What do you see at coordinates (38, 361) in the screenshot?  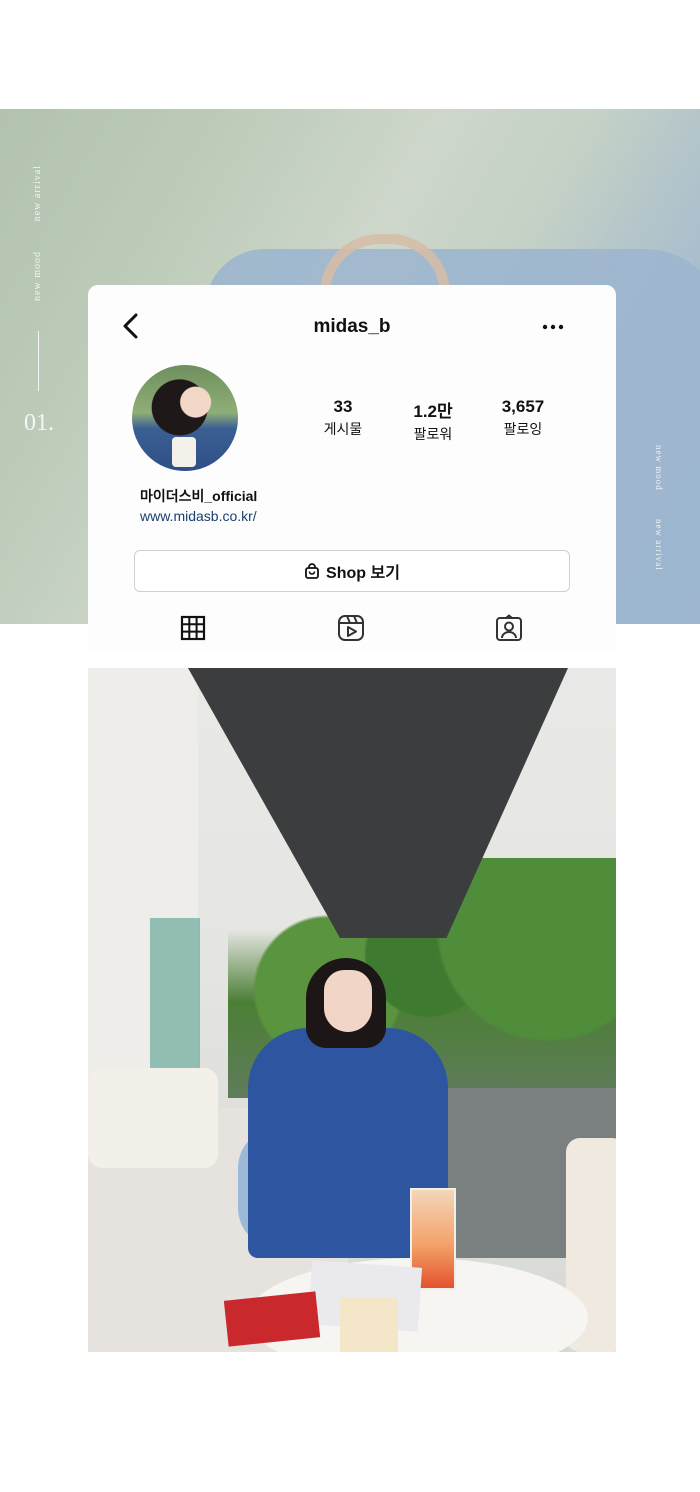 I see `divider-line` at bounding box center [38, 361].